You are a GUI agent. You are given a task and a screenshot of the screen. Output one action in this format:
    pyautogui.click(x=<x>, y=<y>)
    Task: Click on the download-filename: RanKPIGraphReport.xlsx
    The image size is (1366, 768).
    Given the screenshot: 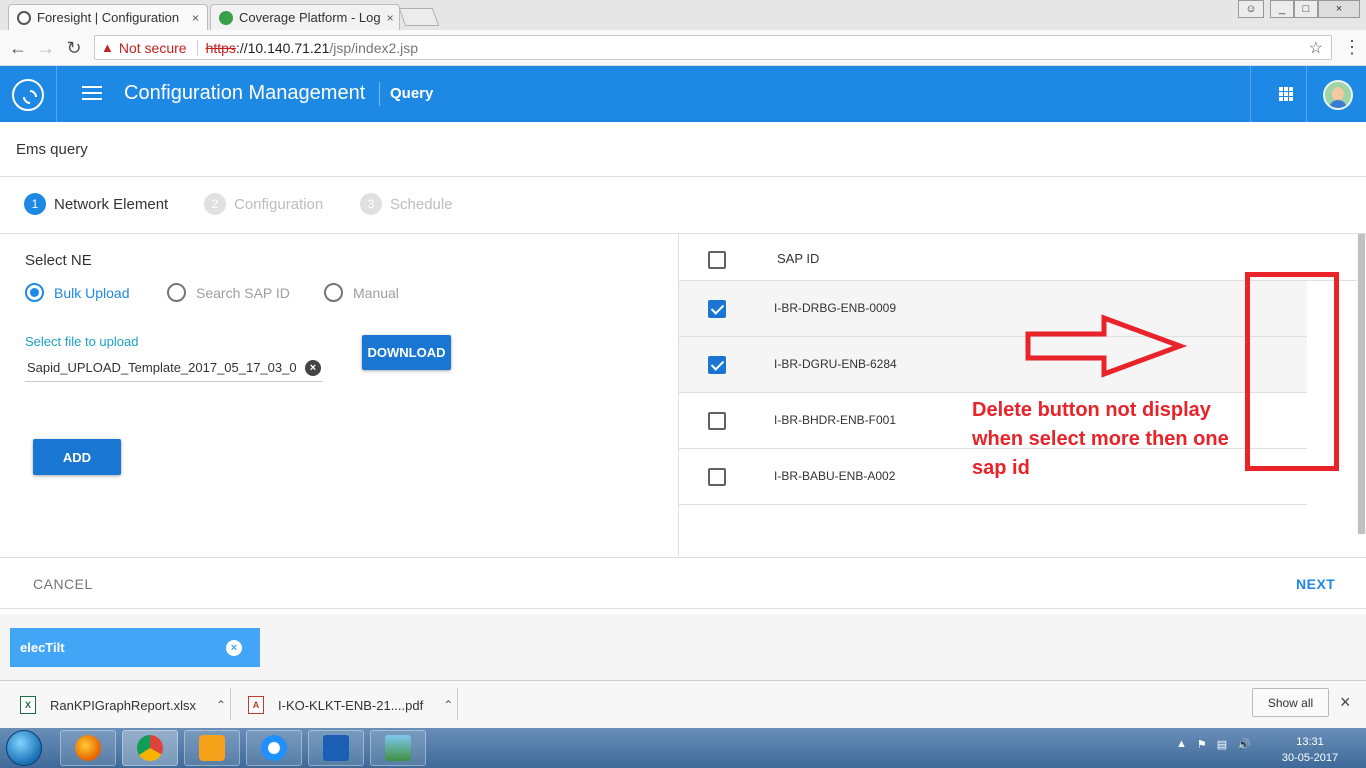 What is the action you would take?
    pyautogui.click(x=123, y=705)
    